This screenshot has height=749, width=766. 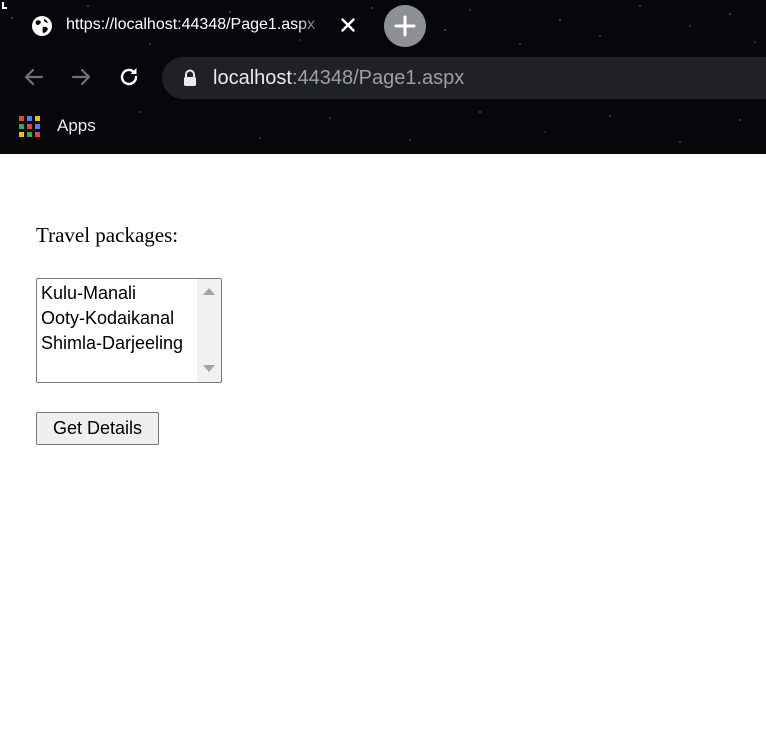 What do you see at coordinates (29, 126) in the screenshot?
I see `apps-grid-icon` at bounding box center [29, 126].